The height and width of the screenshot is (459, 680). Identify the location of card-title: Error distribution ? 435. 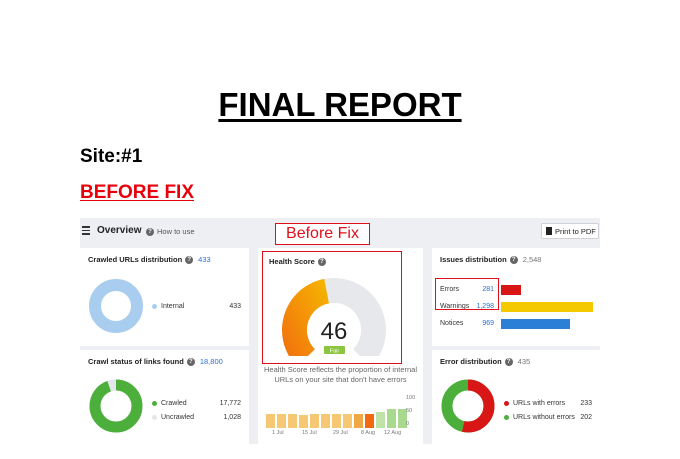
(485, 361).